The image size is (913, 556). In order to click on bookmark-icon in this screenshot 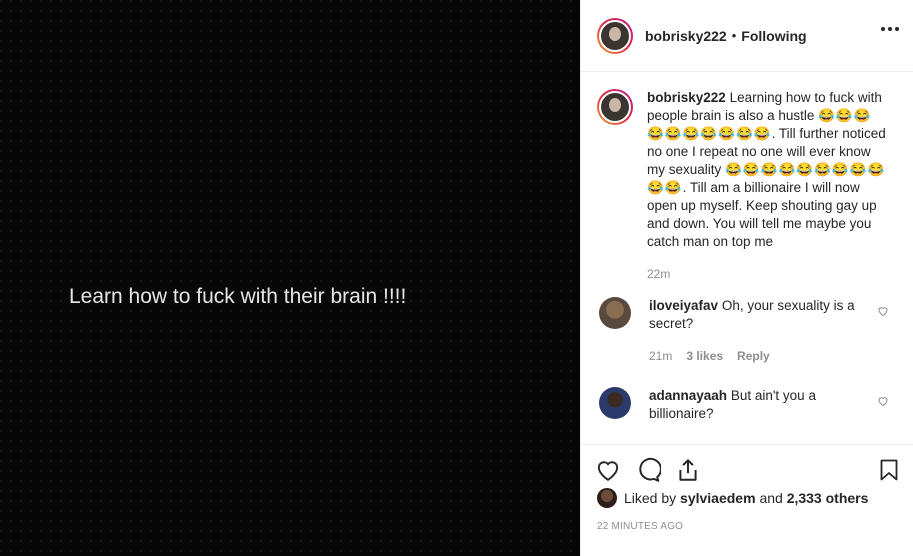, I will do `click(889, 470)`.